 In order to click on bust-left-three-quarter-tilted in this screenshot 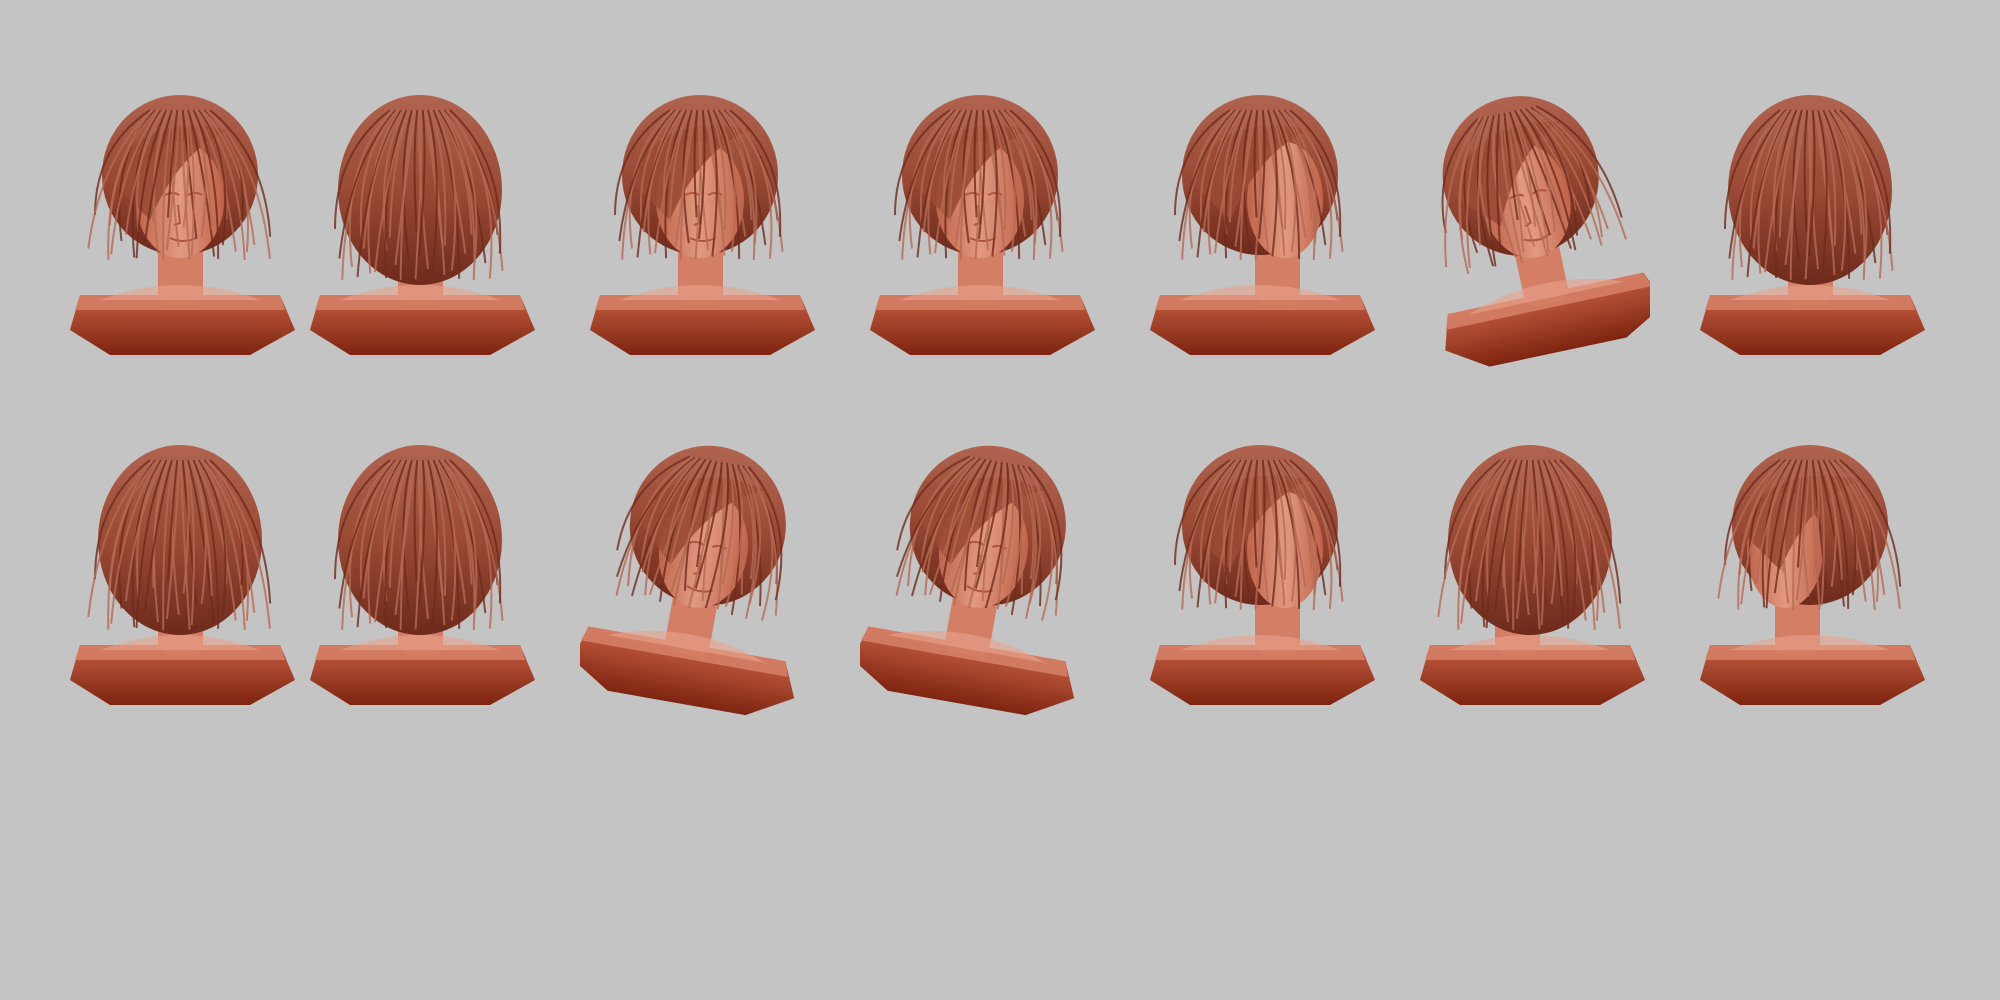, I will do `click(1530, 220)`.